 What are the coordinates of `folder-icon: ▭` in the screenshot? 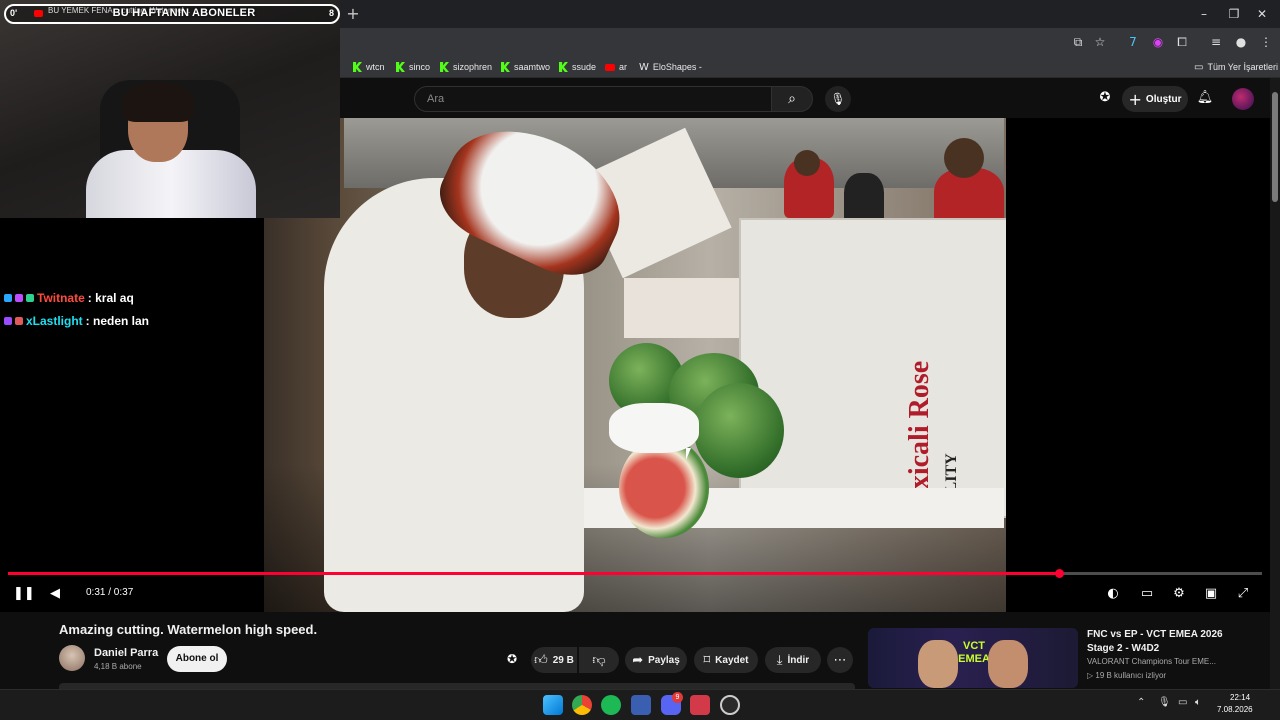 It's located at (1199, 67).